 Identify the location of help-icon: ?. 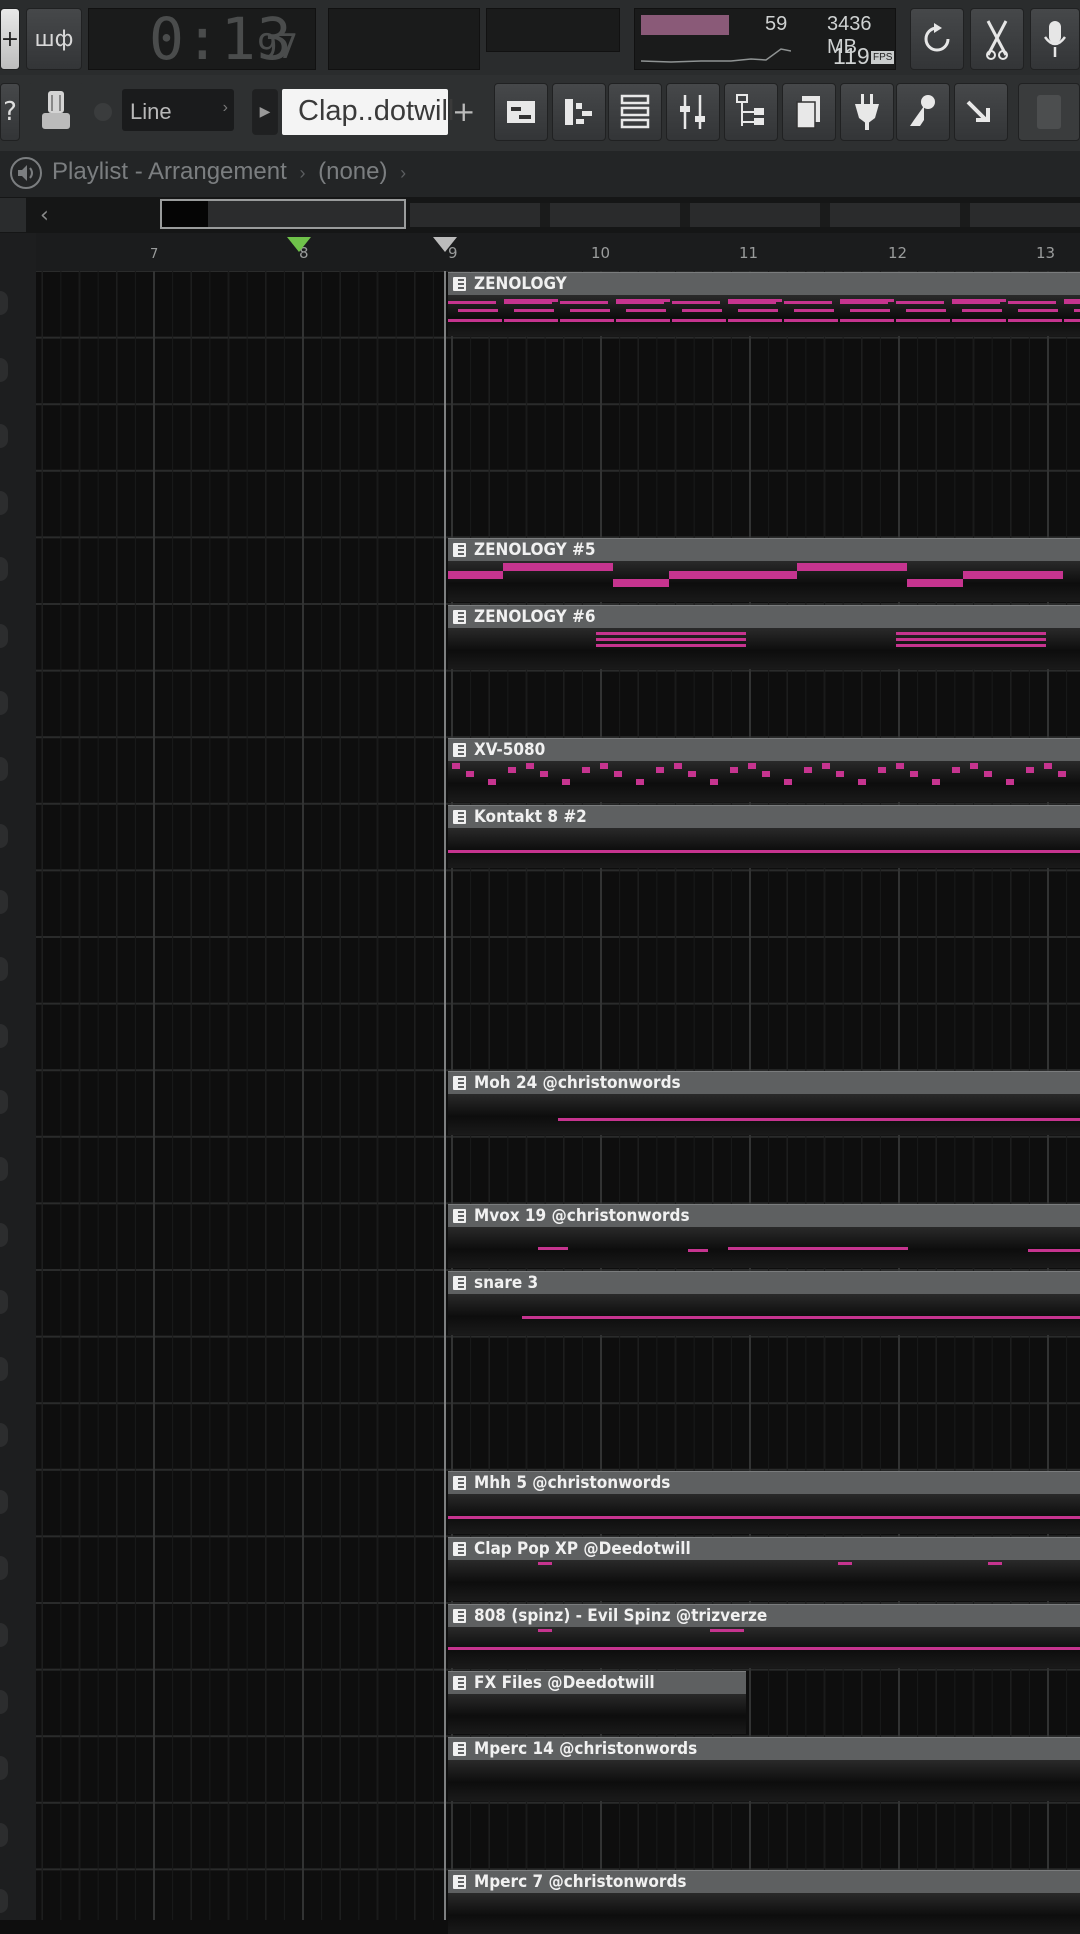
(10, 112).